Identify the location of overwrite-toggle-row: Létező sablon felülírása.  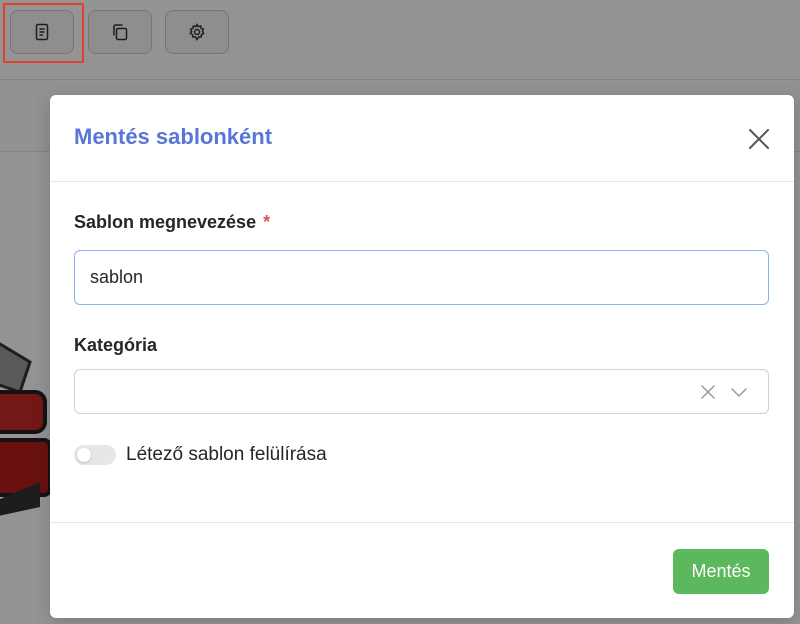
(200, 455).